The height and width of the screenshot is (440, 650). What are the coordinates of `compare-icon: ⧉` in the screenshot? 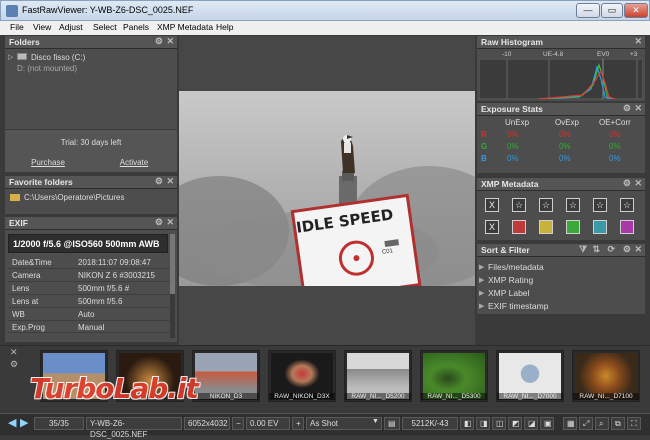 It's located at (618, 423).